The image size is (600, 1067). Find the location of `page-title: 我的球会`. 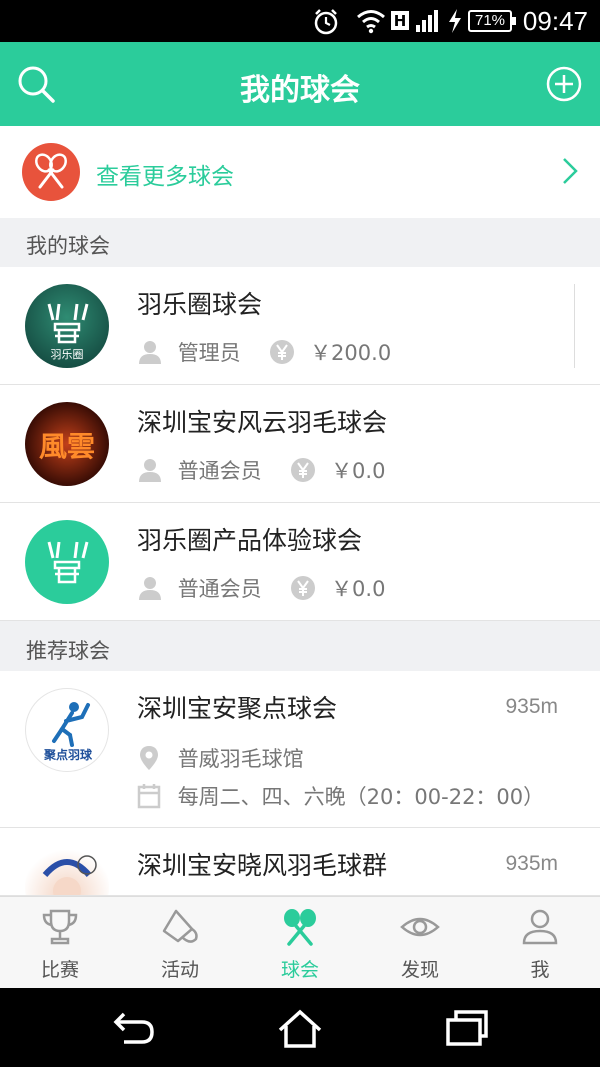

page-title: 我的球会 is located at coordinates (300, 90).